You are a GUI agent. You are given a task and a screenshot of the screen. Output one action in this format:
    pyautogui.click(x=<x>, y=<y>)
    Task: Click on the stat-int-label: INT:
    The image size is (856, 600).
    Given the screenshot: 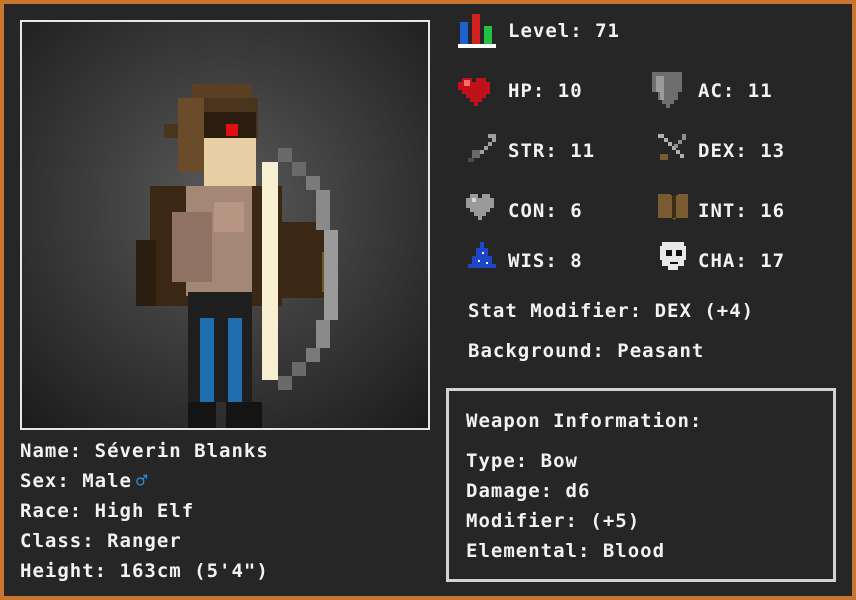 What is the action you would take?
    pyautogui.click(x=723, y=211)
    